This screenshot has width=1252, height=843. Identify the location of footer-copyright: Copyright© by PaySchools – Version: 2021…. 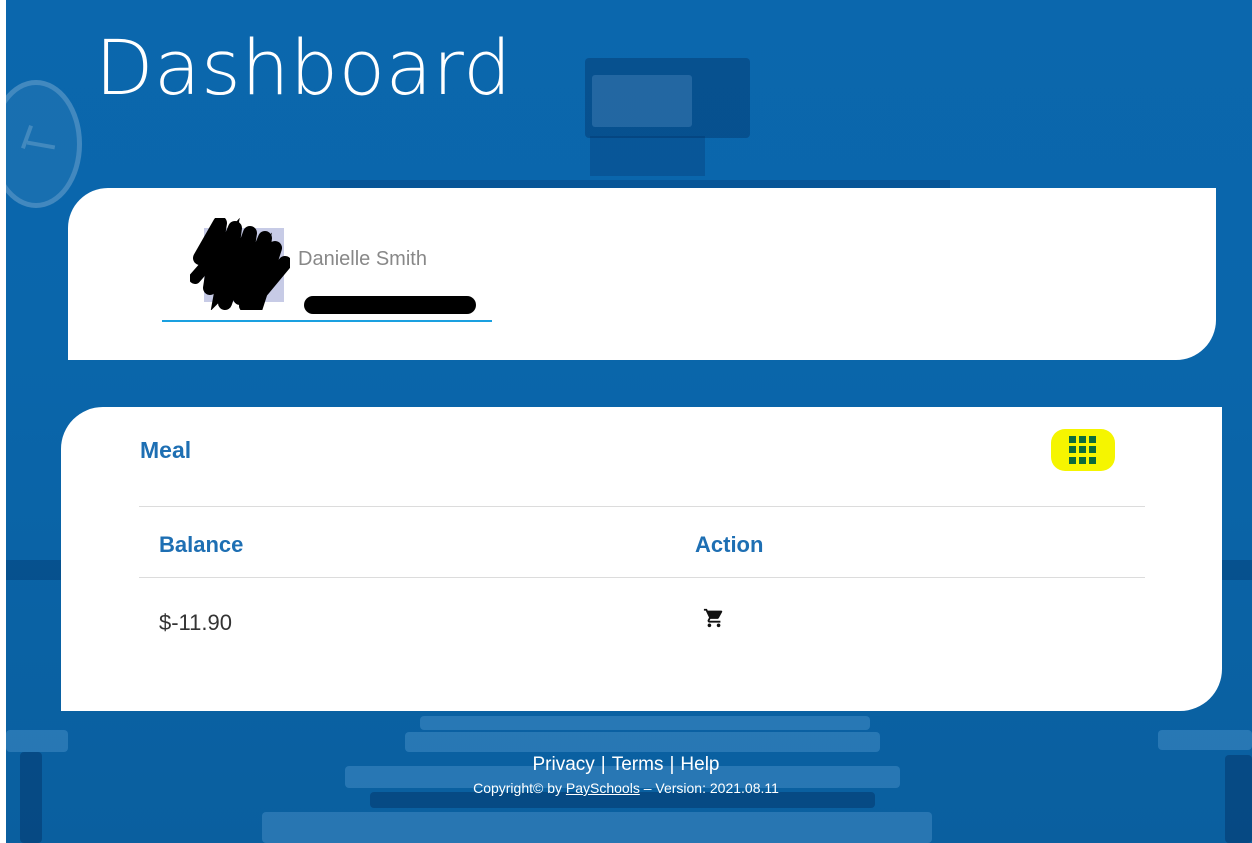
(626, 788).